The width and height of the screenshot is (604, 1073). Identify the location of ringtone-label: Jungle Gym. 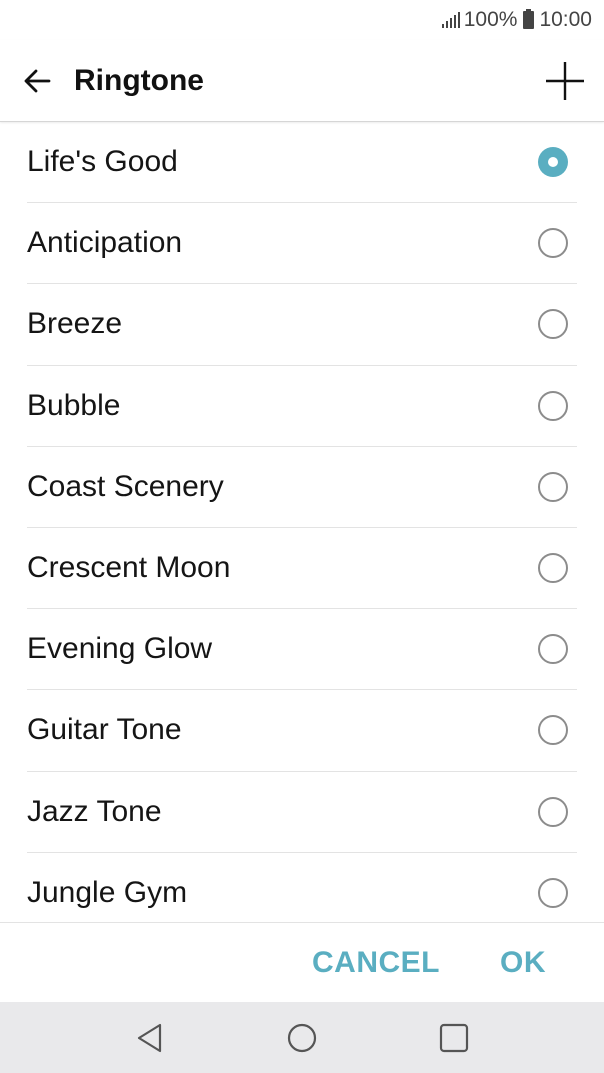
(107, 893).